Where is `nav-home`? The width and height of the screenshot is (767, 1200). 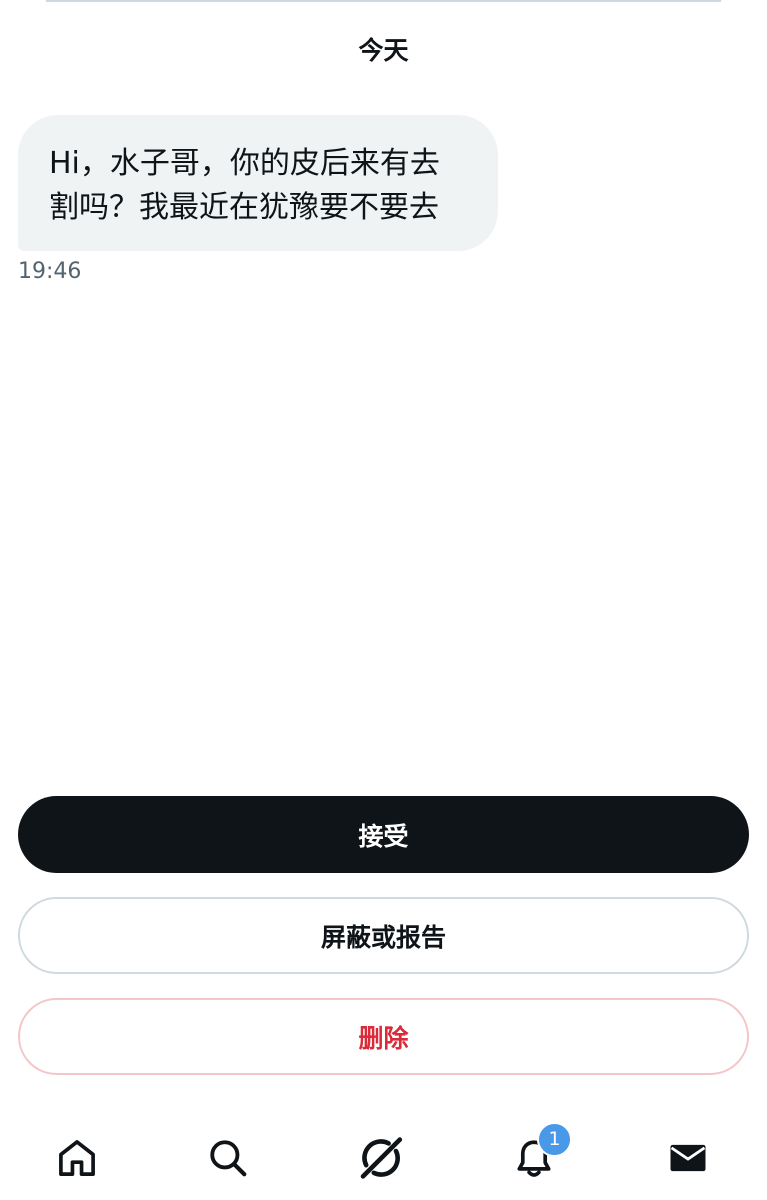 nav-home is located at coordinates (77, 1158).